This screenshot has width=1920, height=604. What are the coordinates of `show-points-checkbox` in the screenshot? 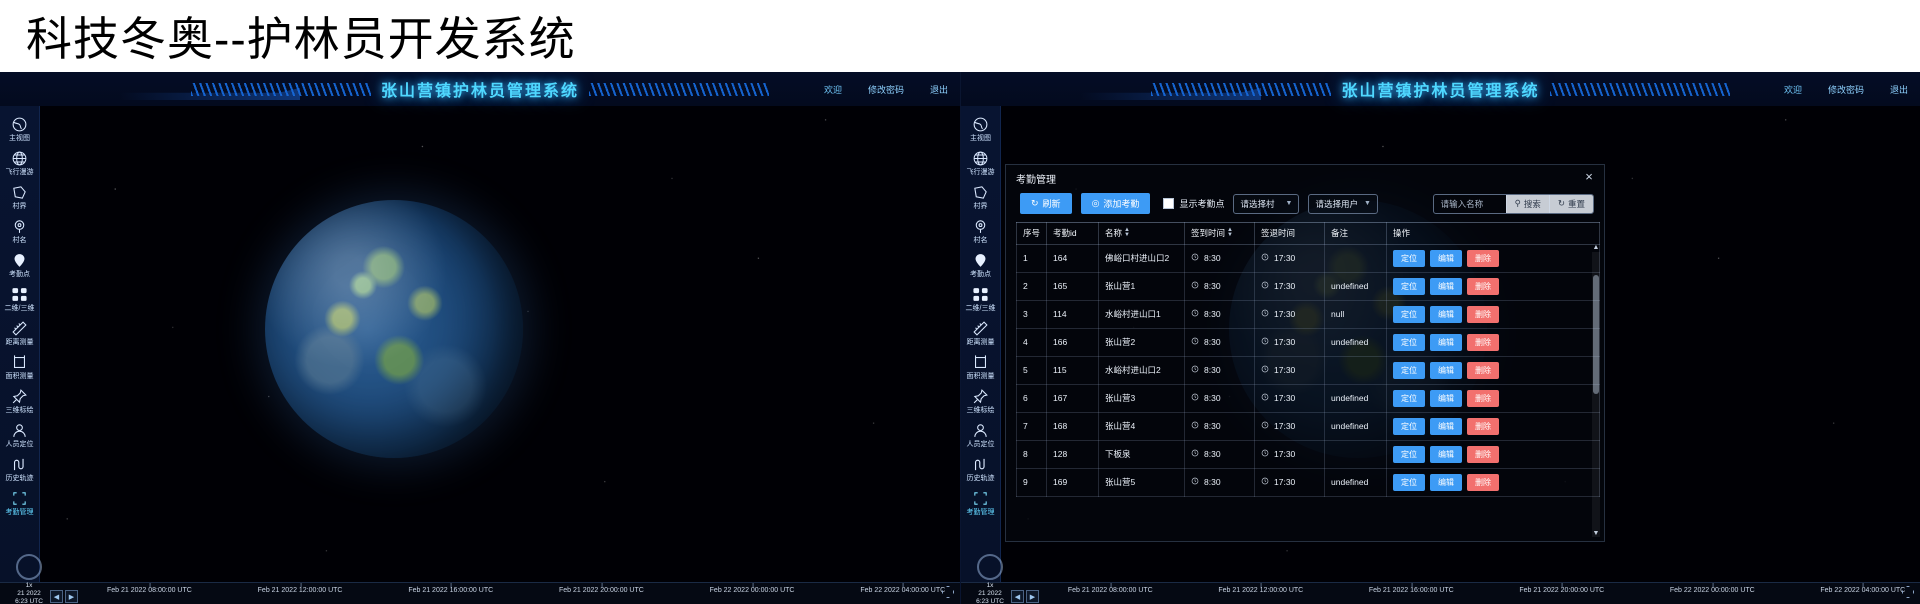 It's located at (1169, 203).